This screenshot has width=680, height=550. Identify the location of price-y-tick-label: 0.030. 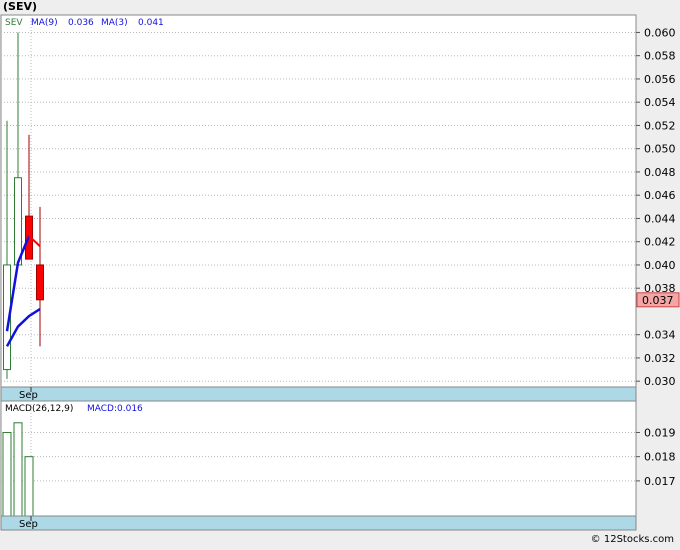
(660, 381).